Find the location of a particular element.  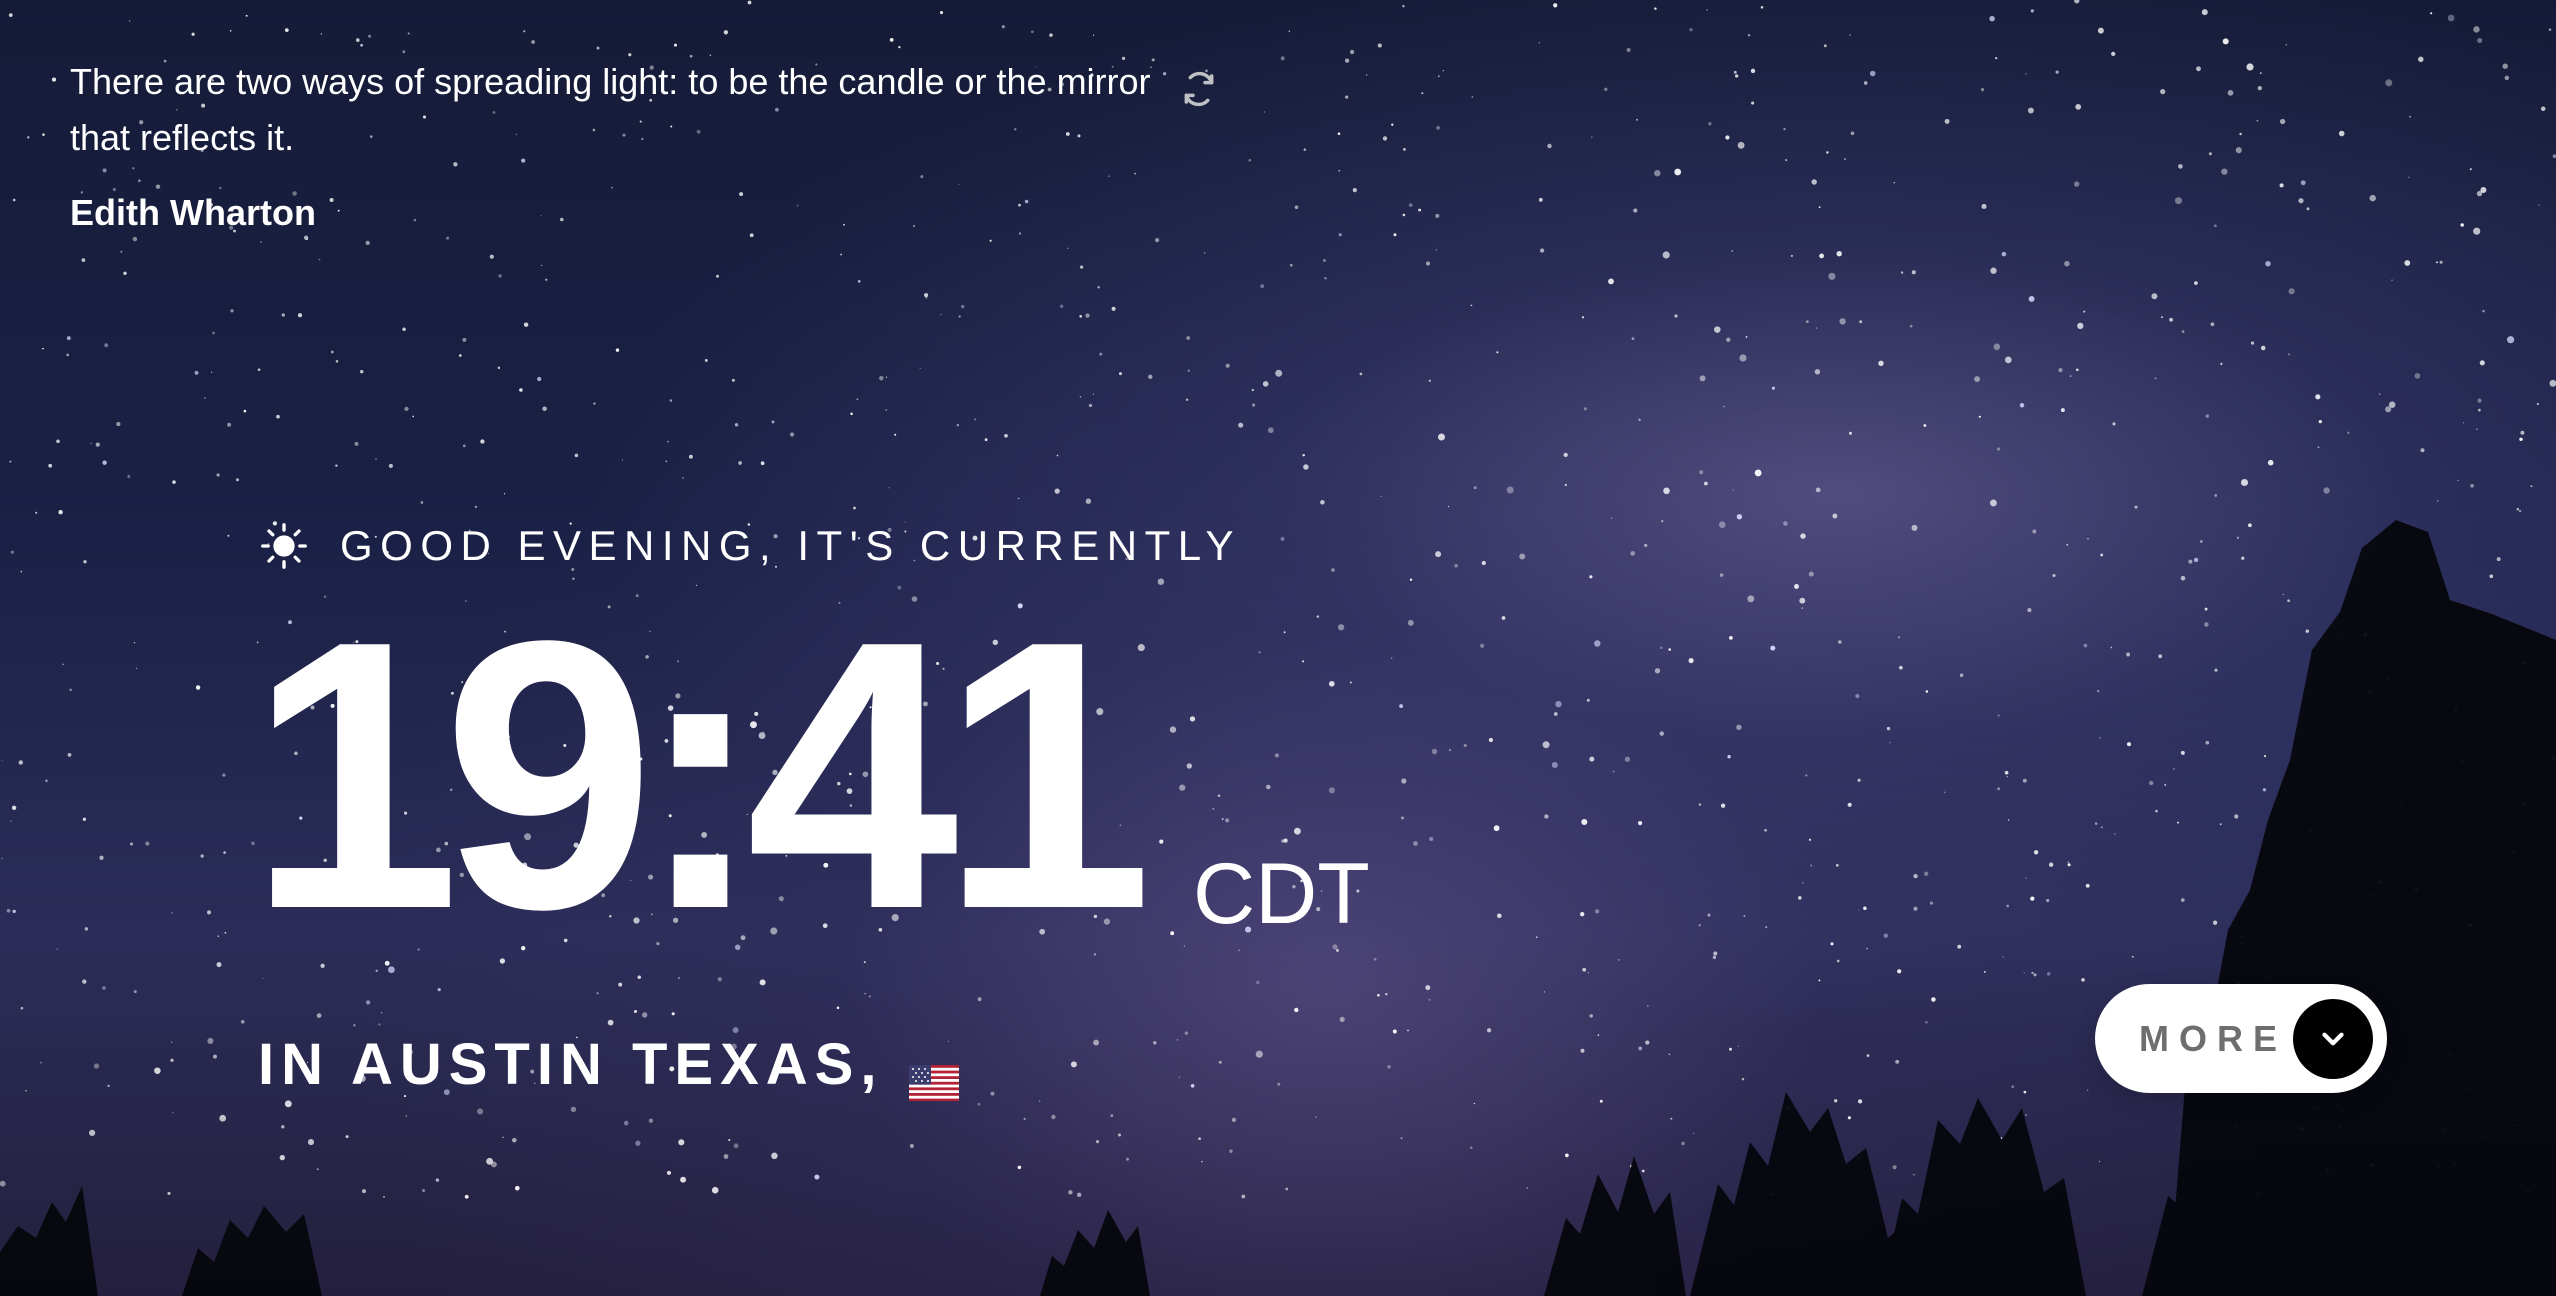

more-button: MORE is located at coordinates (2241, 1038).